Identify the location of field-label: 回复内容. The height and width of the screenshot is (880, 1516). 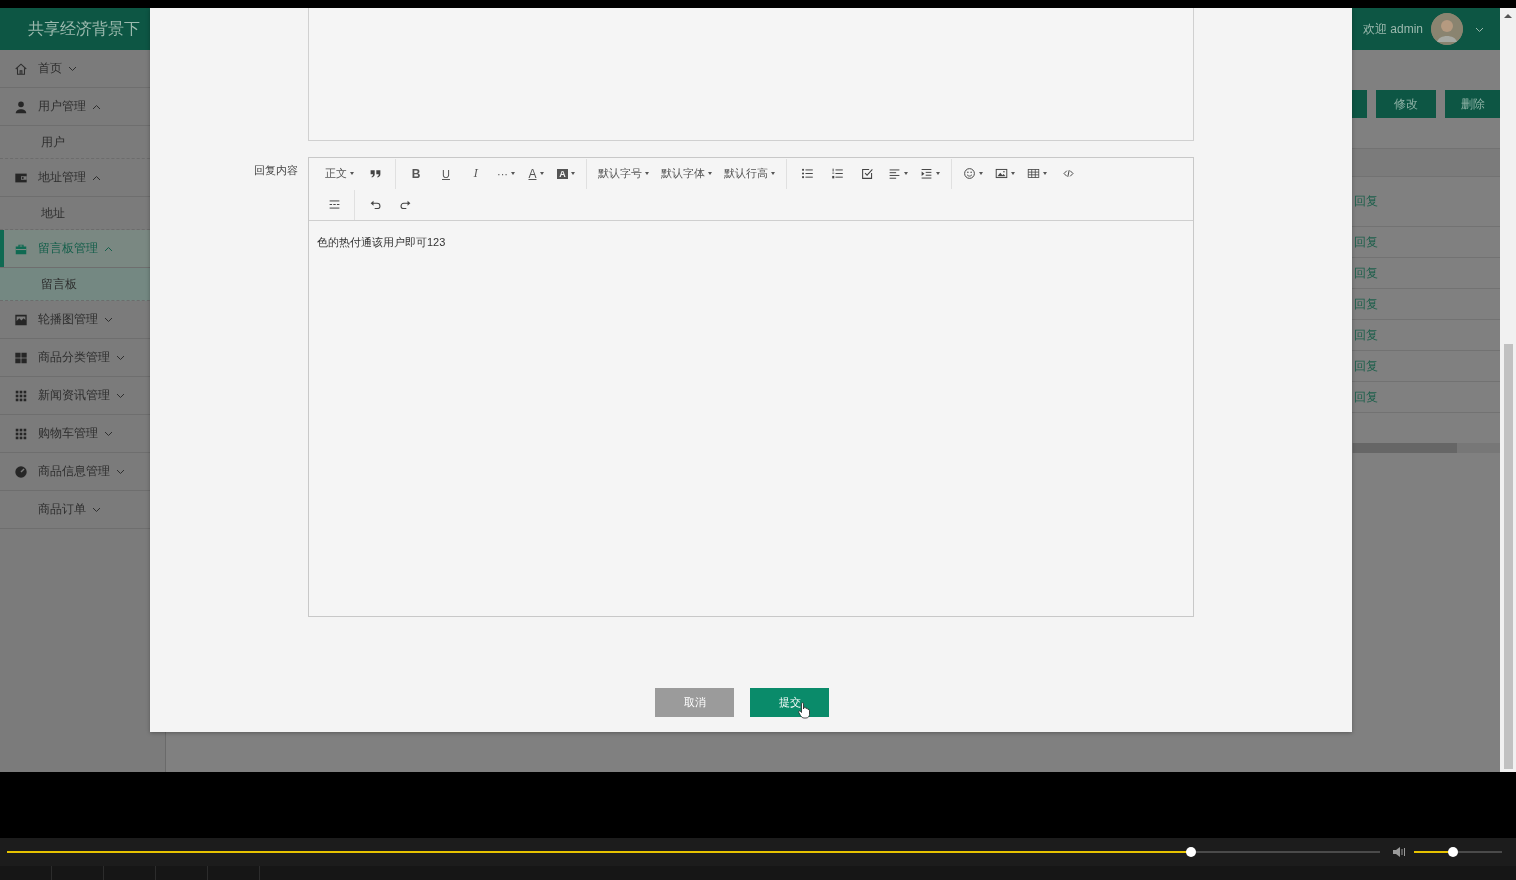
(275, 170).